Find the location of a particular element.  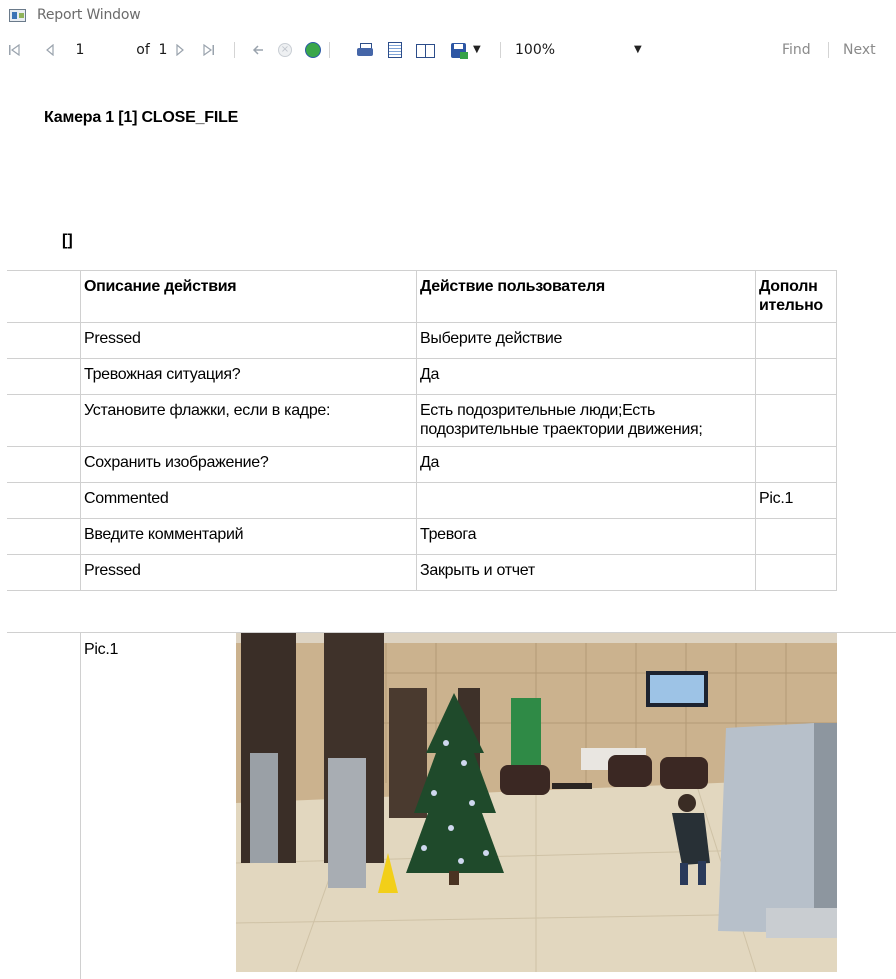

table-row: Сохранить изображение? Да is located at coordinates (422, 465).